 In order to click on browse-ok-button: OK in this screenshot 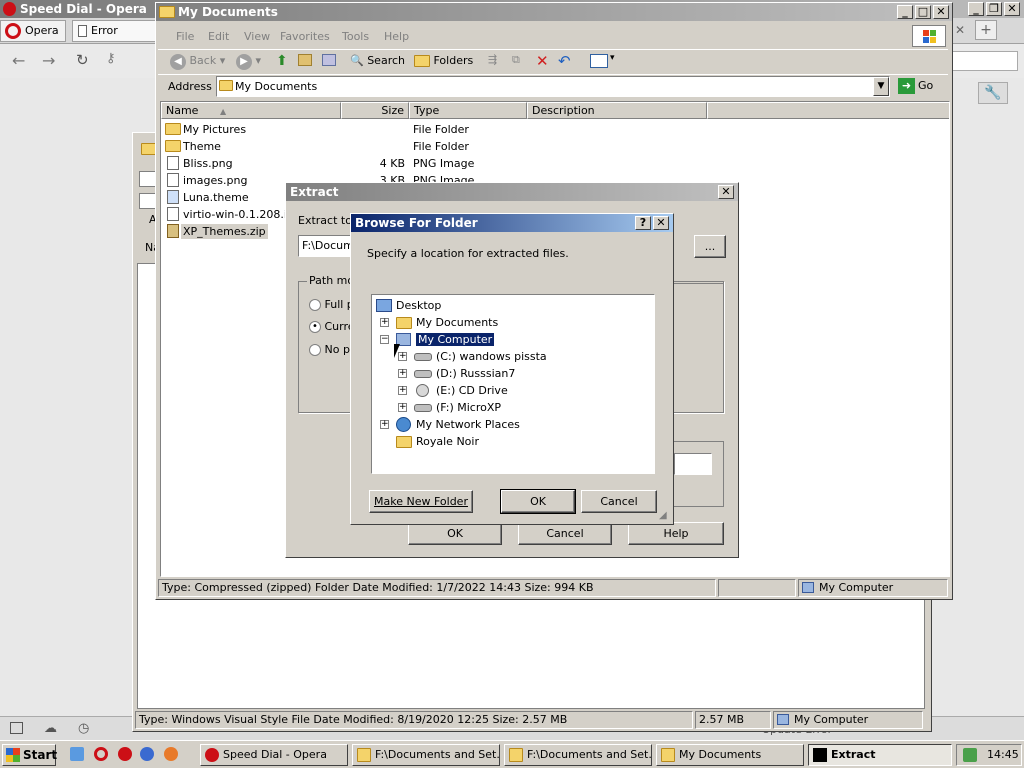, I will do `click(538, 501)`.